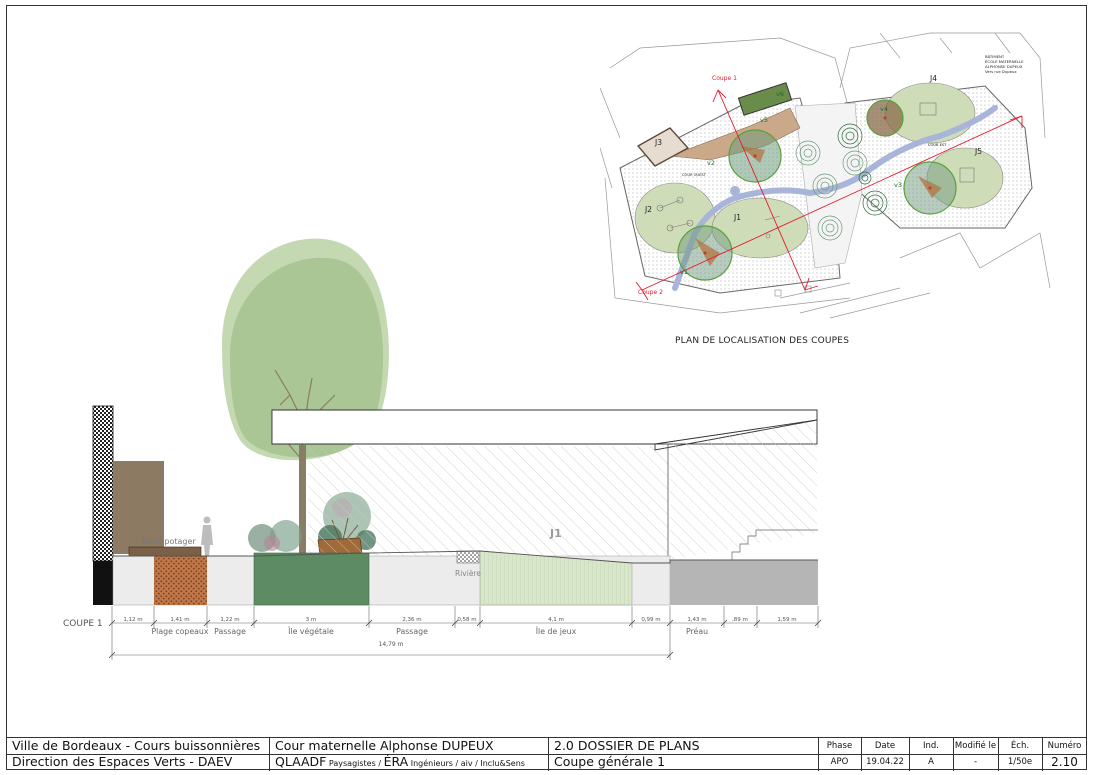  What do you see at coordinates (556, 620) in the screenshot?
I see `segment-dim-7: 4,1 m` at bounding box center [556, 620].